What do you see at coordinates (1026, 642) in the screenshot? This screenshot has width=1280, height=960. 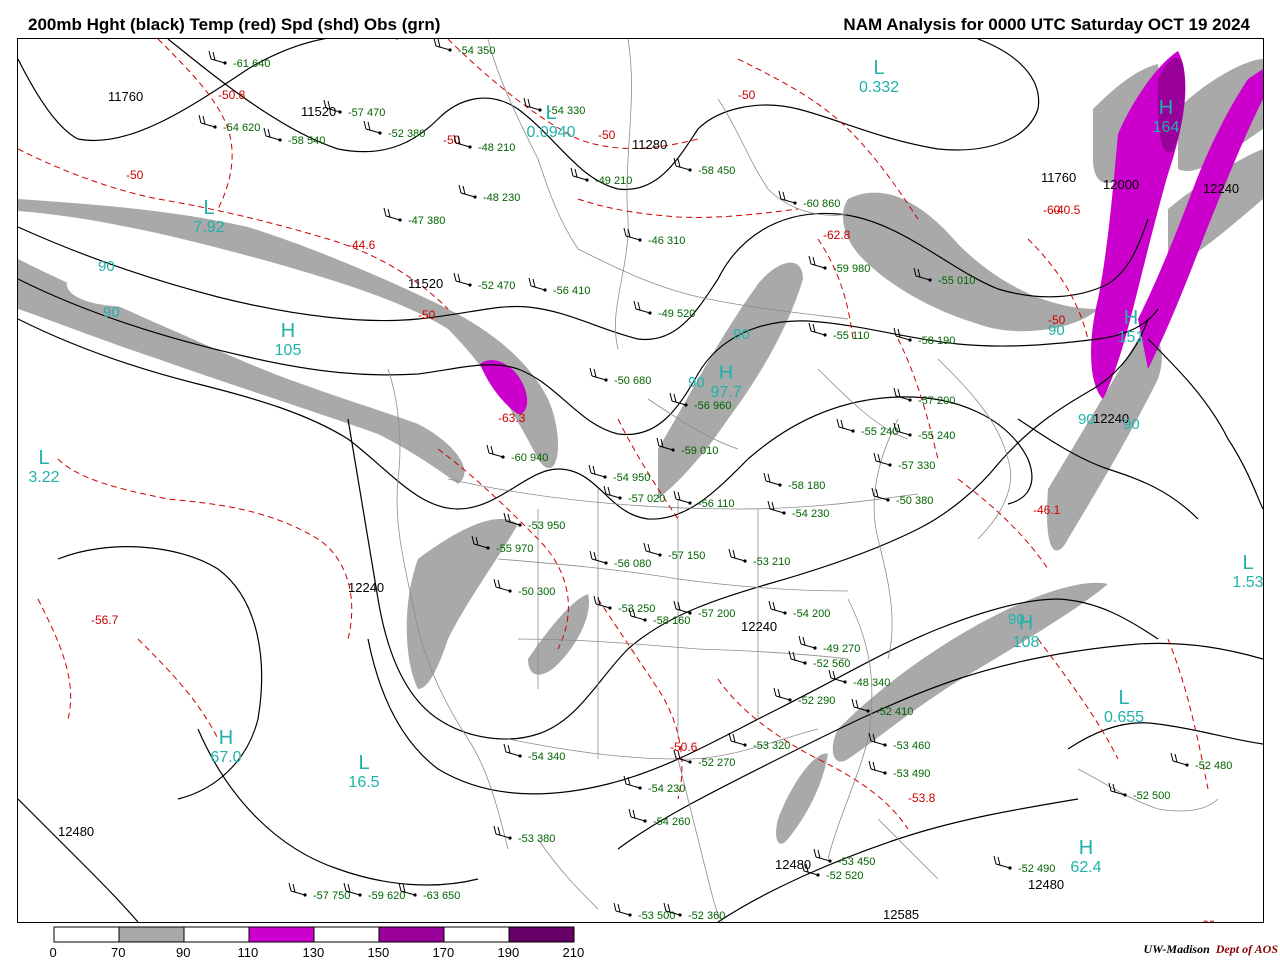 I see `center-value: 108` at bounding box center [1026, 642].